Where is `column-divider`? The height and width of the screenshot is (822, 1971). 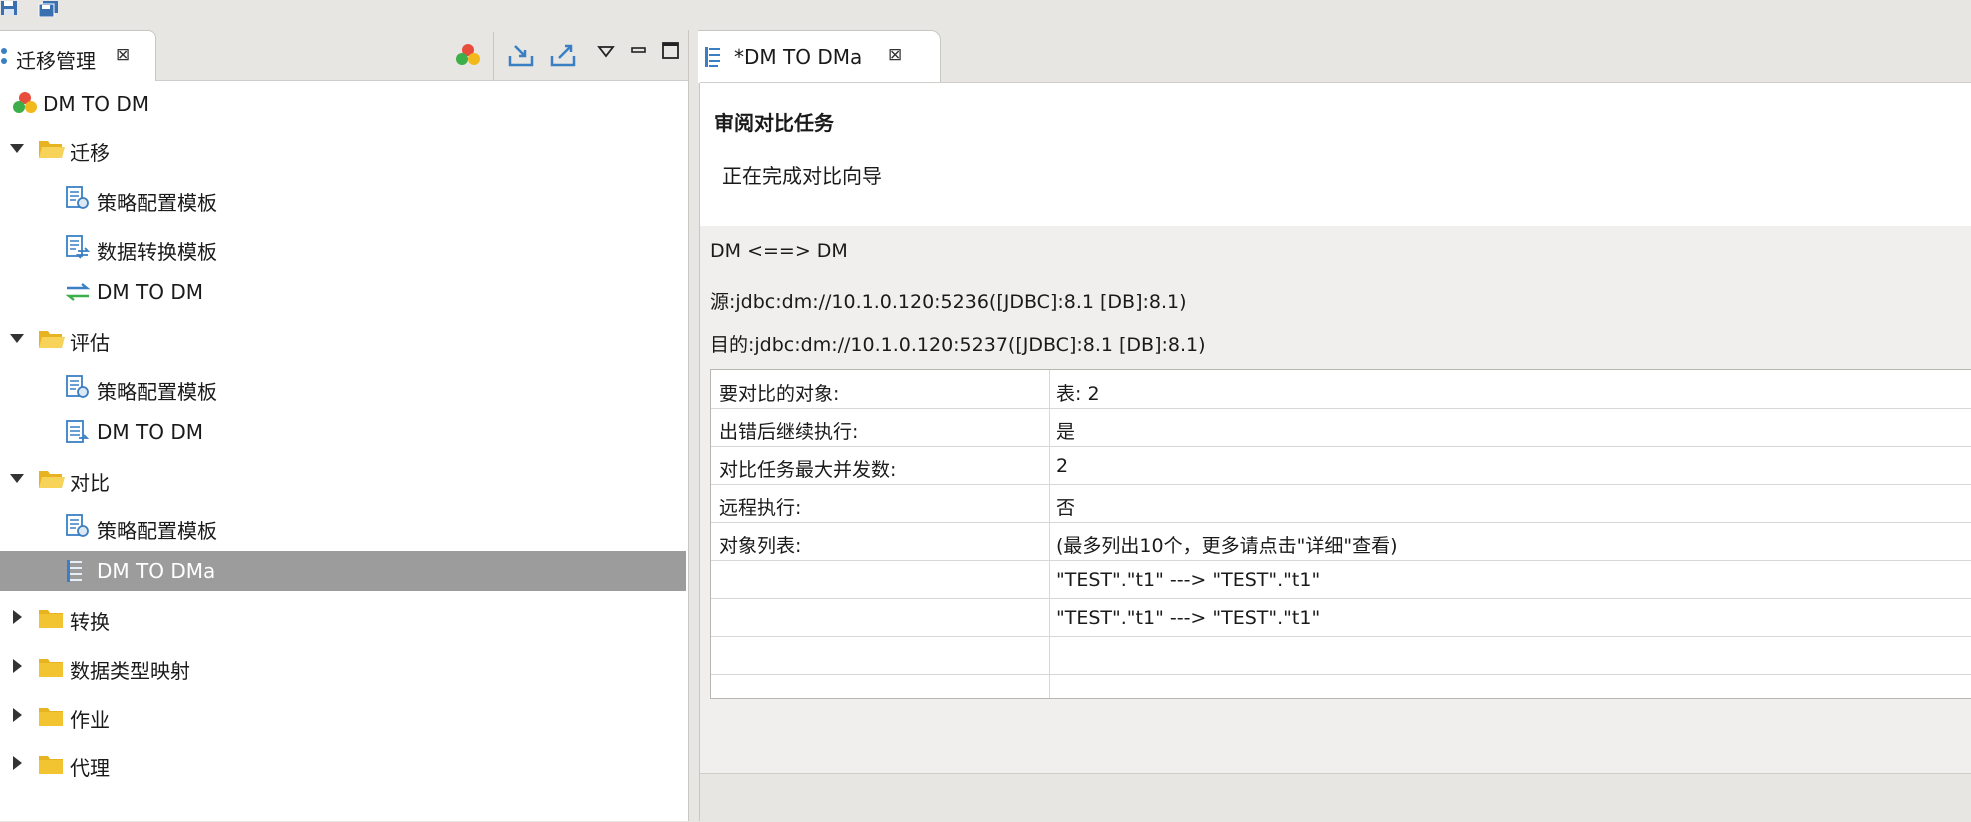
column-divider is located at coordinates (1049, 534).